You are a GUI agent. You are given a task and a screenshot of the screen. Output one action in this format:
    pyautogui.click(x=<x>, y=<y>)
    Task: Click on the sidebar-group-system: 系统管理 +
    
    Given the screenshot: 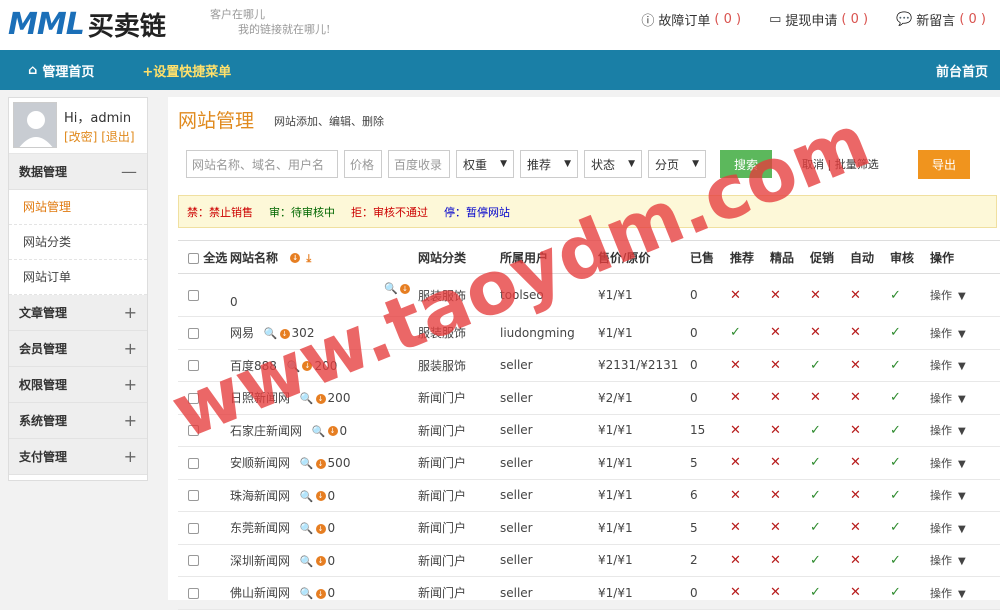 What is the action you would take?
    pyautogui.click(x=78, y=421)
    